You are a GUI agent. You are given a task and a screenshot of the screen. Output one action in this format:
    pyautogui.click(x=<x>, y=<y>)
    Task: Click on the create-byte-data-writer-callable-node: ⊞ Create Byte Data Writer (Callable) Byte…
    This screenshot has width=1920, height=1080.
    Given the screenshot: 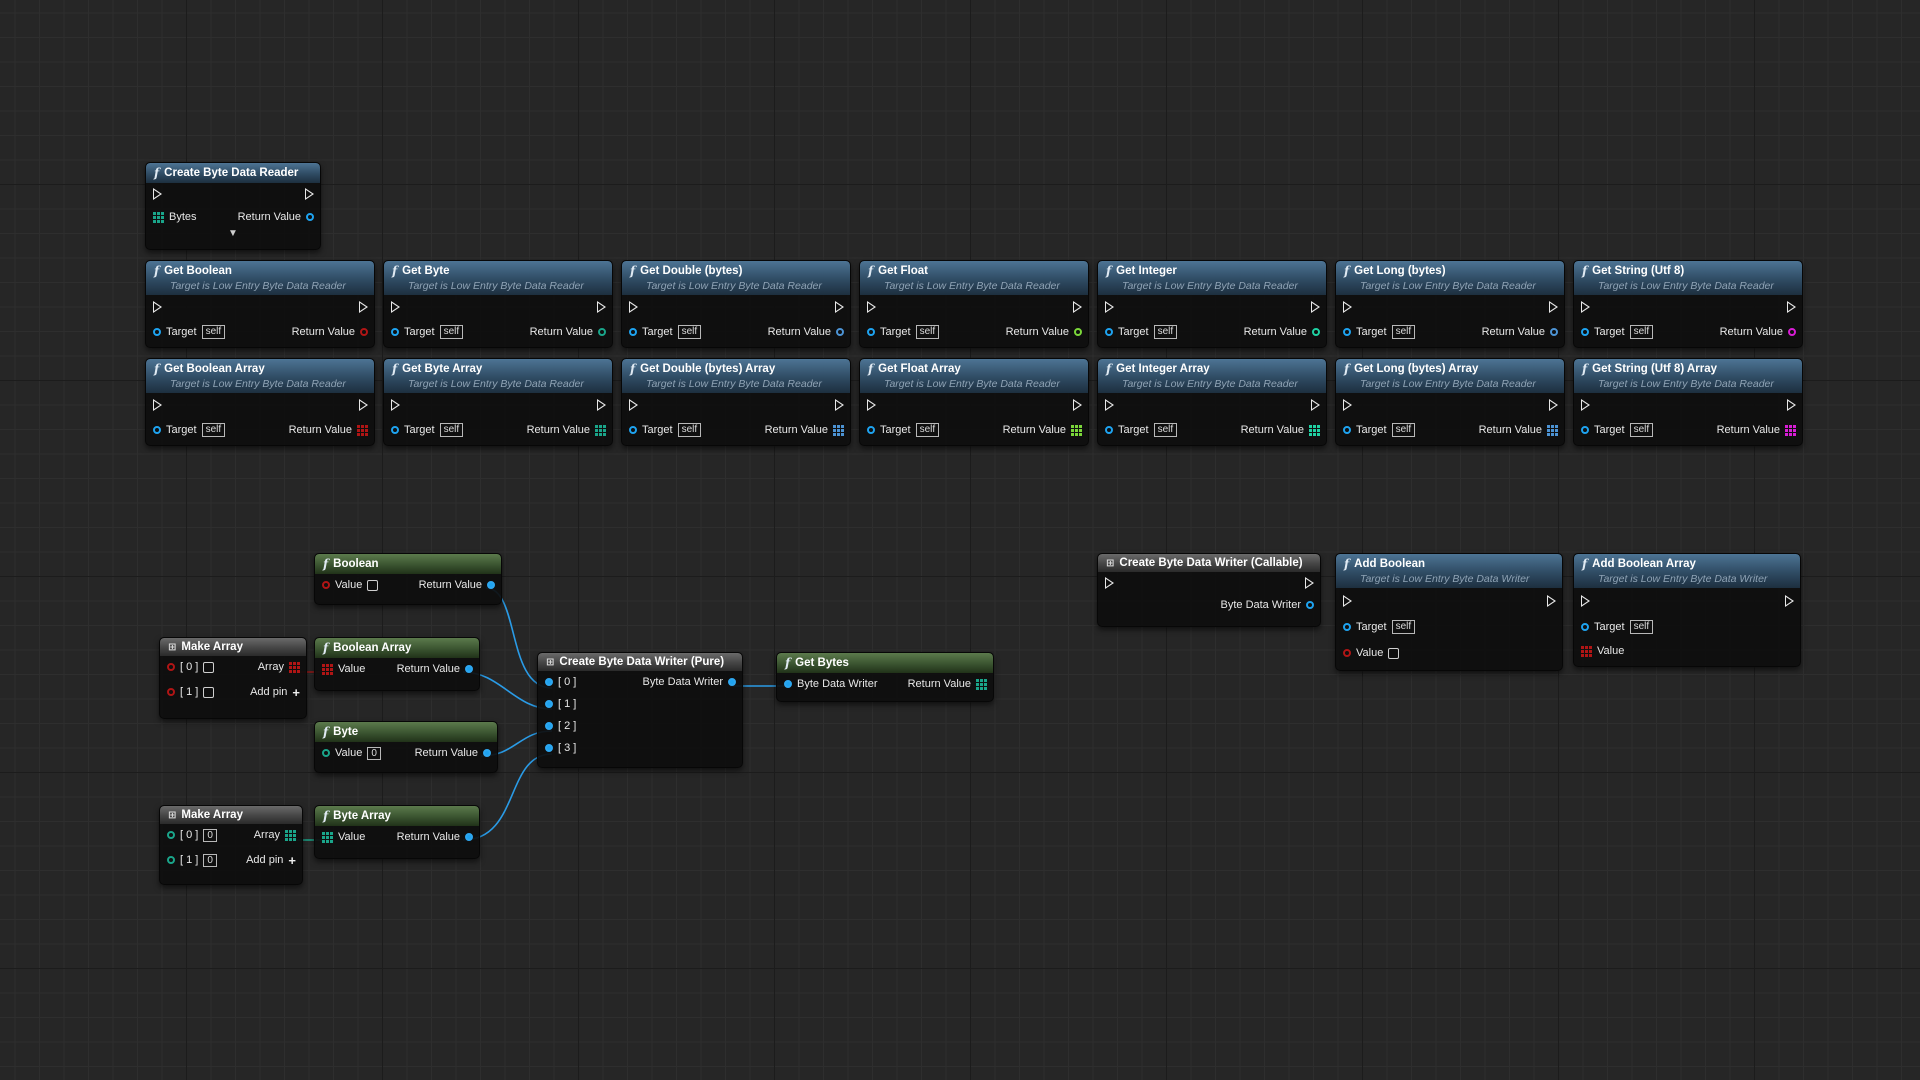 What is the action you would take?
    pyautogui.click(x=1209, y=590)
    